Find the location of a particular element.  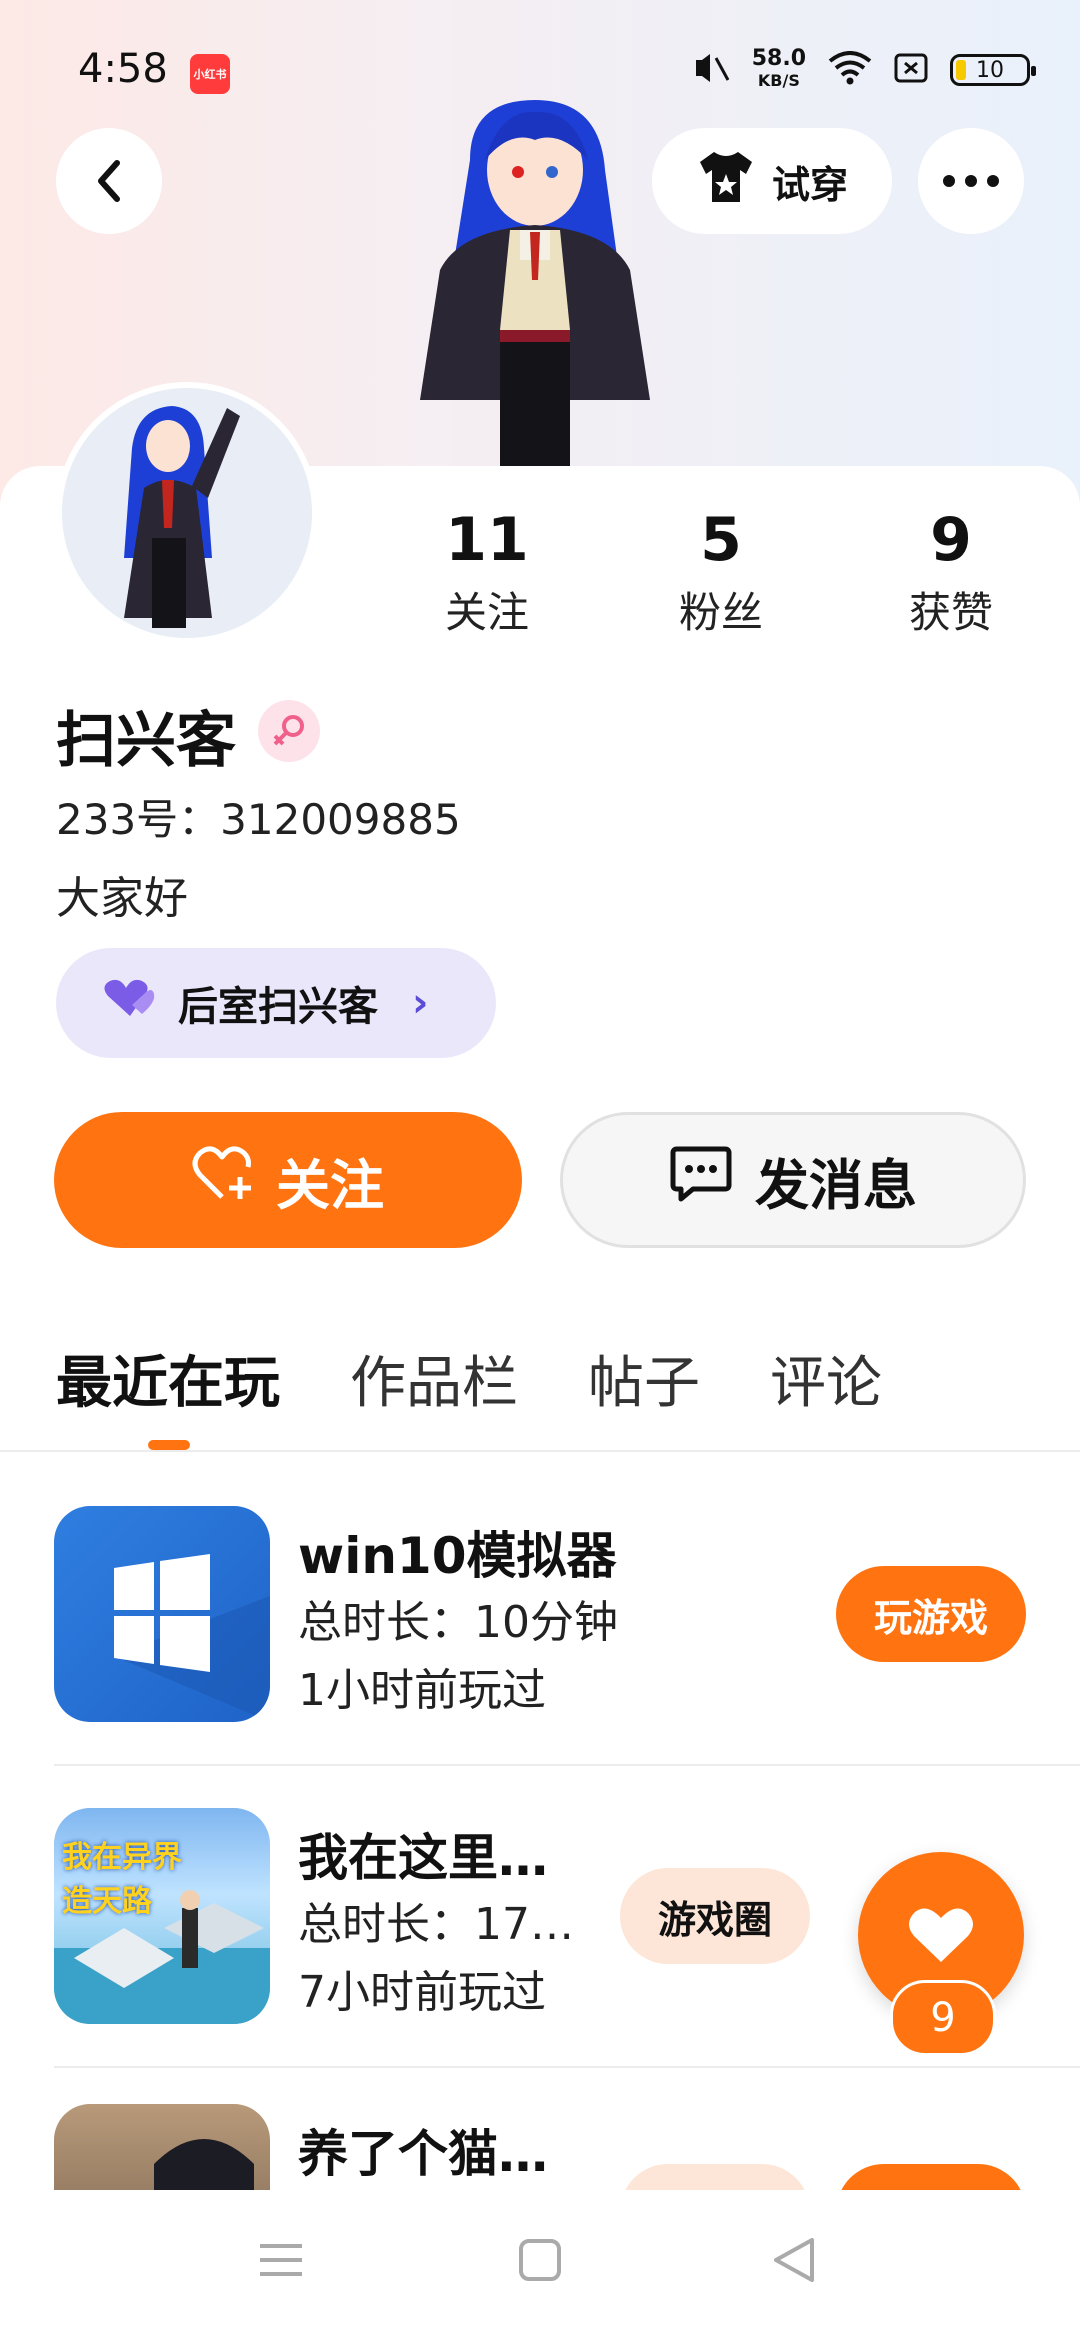

battery-icon: 10 is located at coordinates (993, 70).